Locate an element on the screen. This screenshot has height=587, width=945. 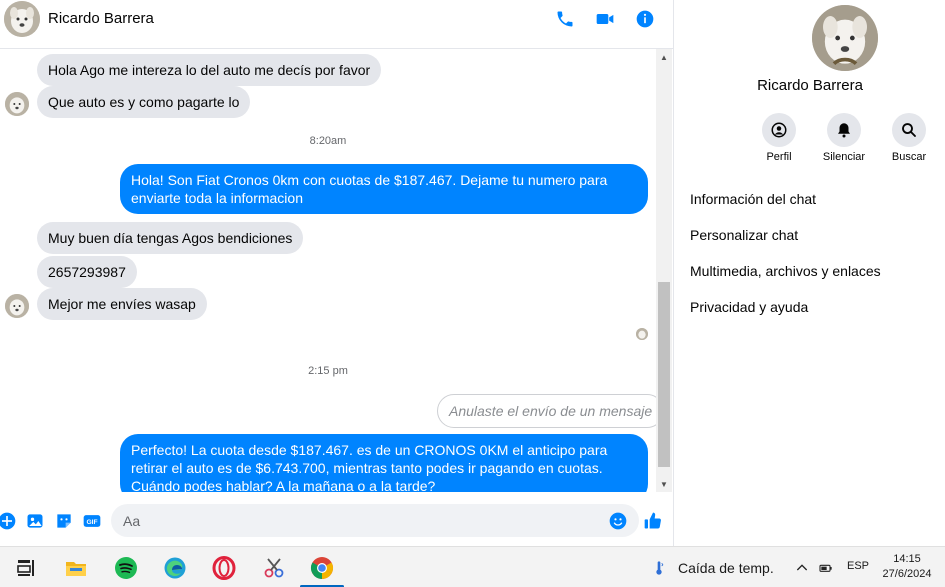
thermometer-icon is located at coordinates (659, 568).